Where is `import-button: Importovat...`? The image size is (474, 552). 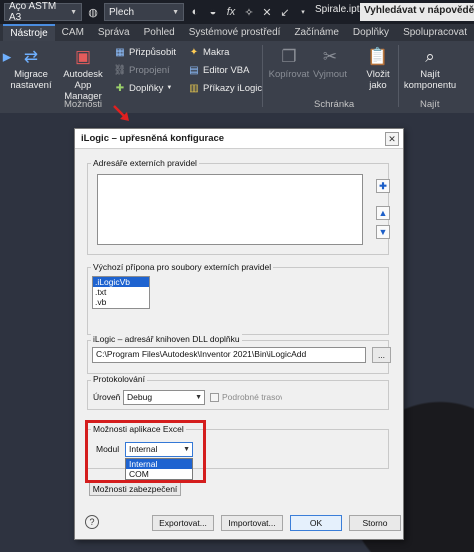 import-button: Importovat... is located at coordinates (252, 523).